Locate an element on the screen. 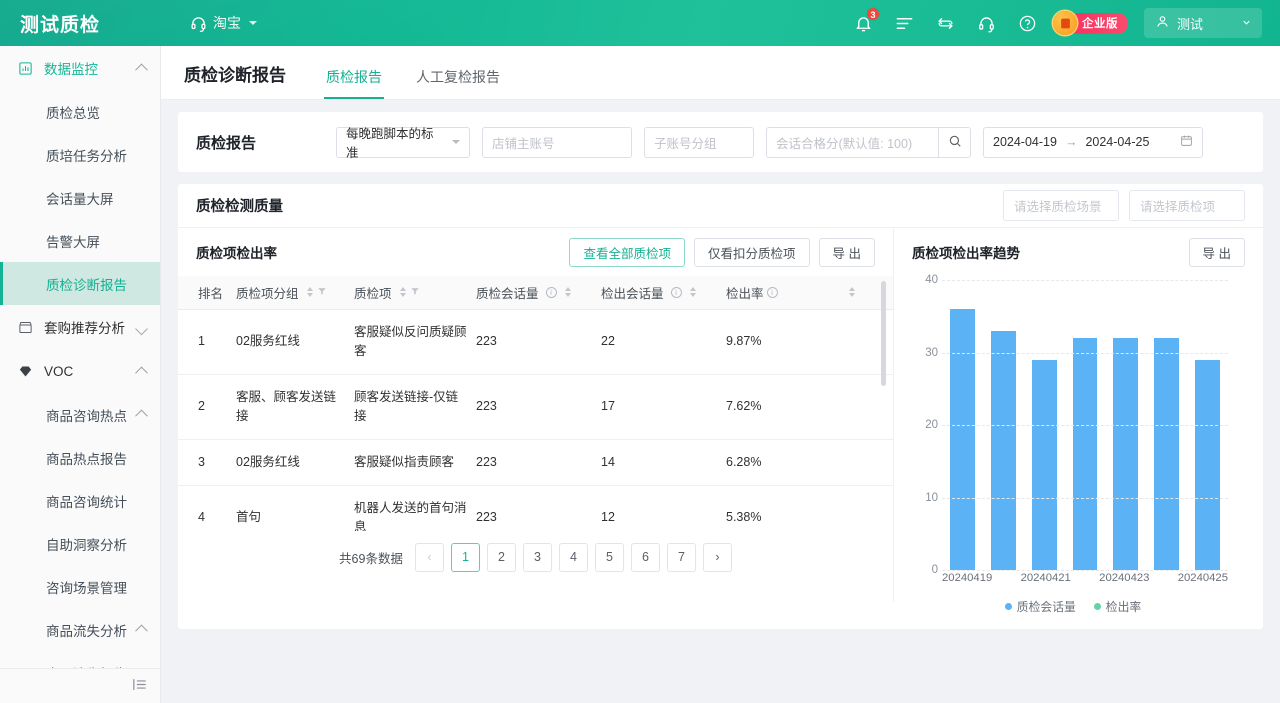 This screenshot has height=703, width=1280. next-page-button: › is located at coordinates (717, 557).